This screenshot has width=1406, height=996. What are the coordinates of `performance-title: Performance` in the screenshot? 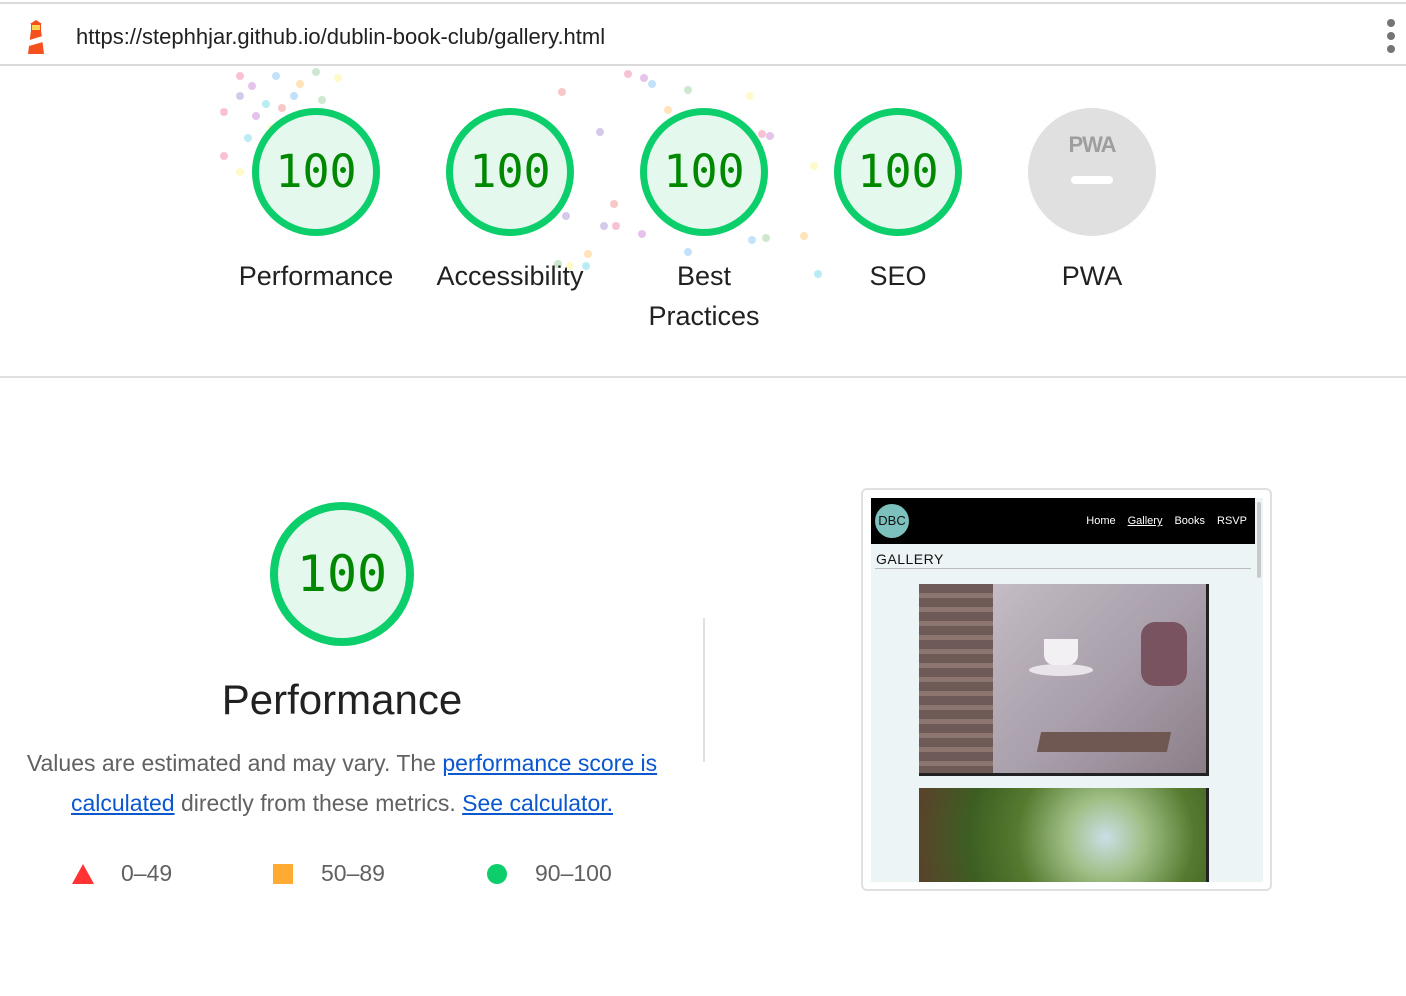 It's located at (342, 699).